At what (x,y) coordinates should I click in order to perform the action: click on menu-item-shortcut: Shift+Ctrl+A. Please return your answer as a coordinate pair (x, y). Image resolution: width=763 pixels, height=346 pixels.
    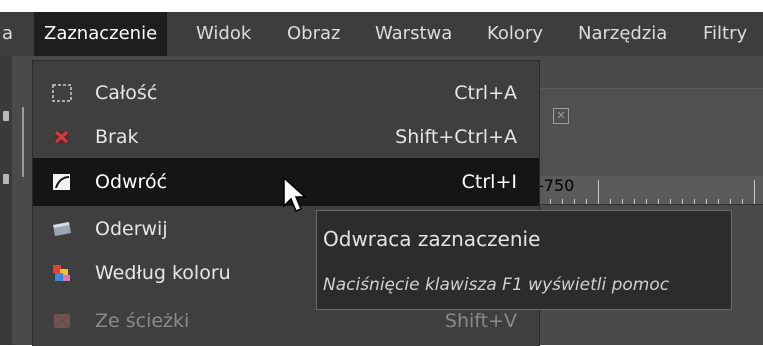
    Looking at the image, I should click on (456, 137).